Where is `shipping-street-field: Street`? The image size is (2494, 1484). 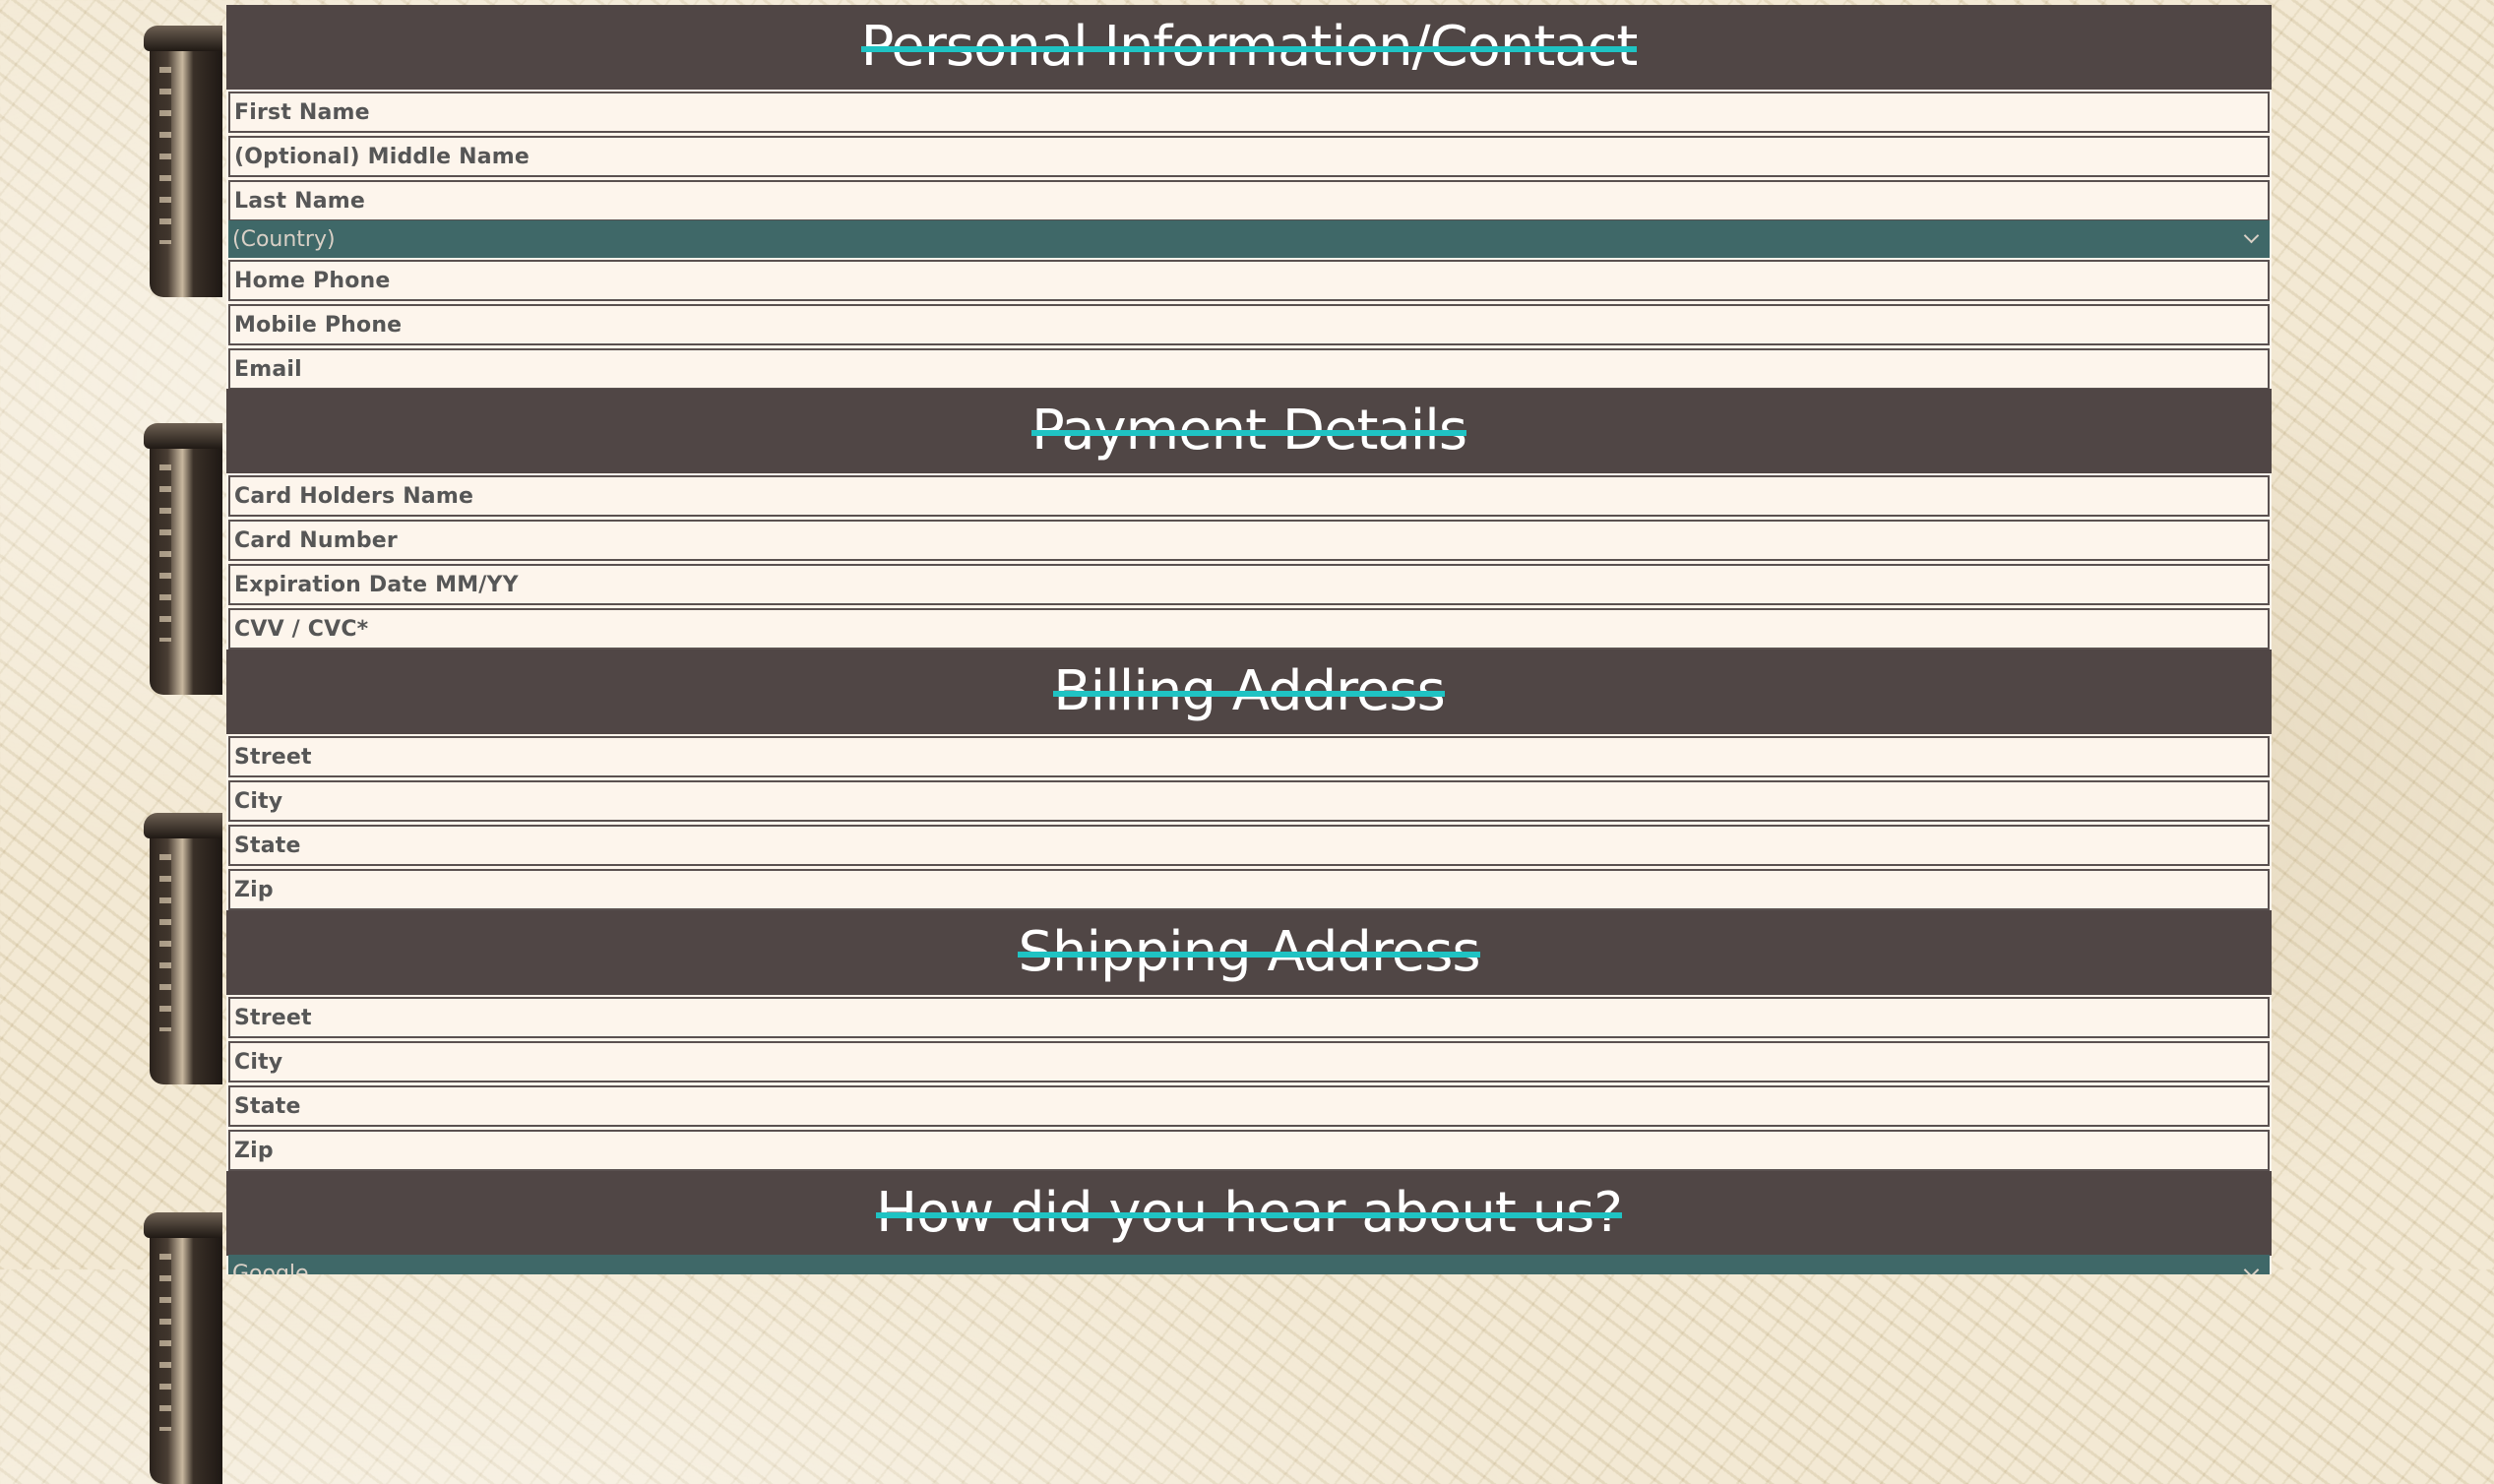
shipping-street-field: Street is located at coordinates (1249, 1018).